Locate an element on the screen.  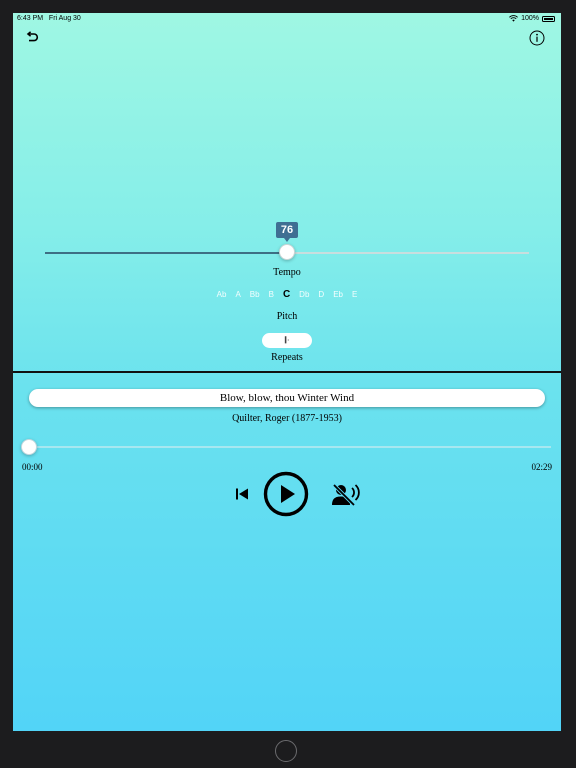
info-icon is located at coordinates (537, 38).